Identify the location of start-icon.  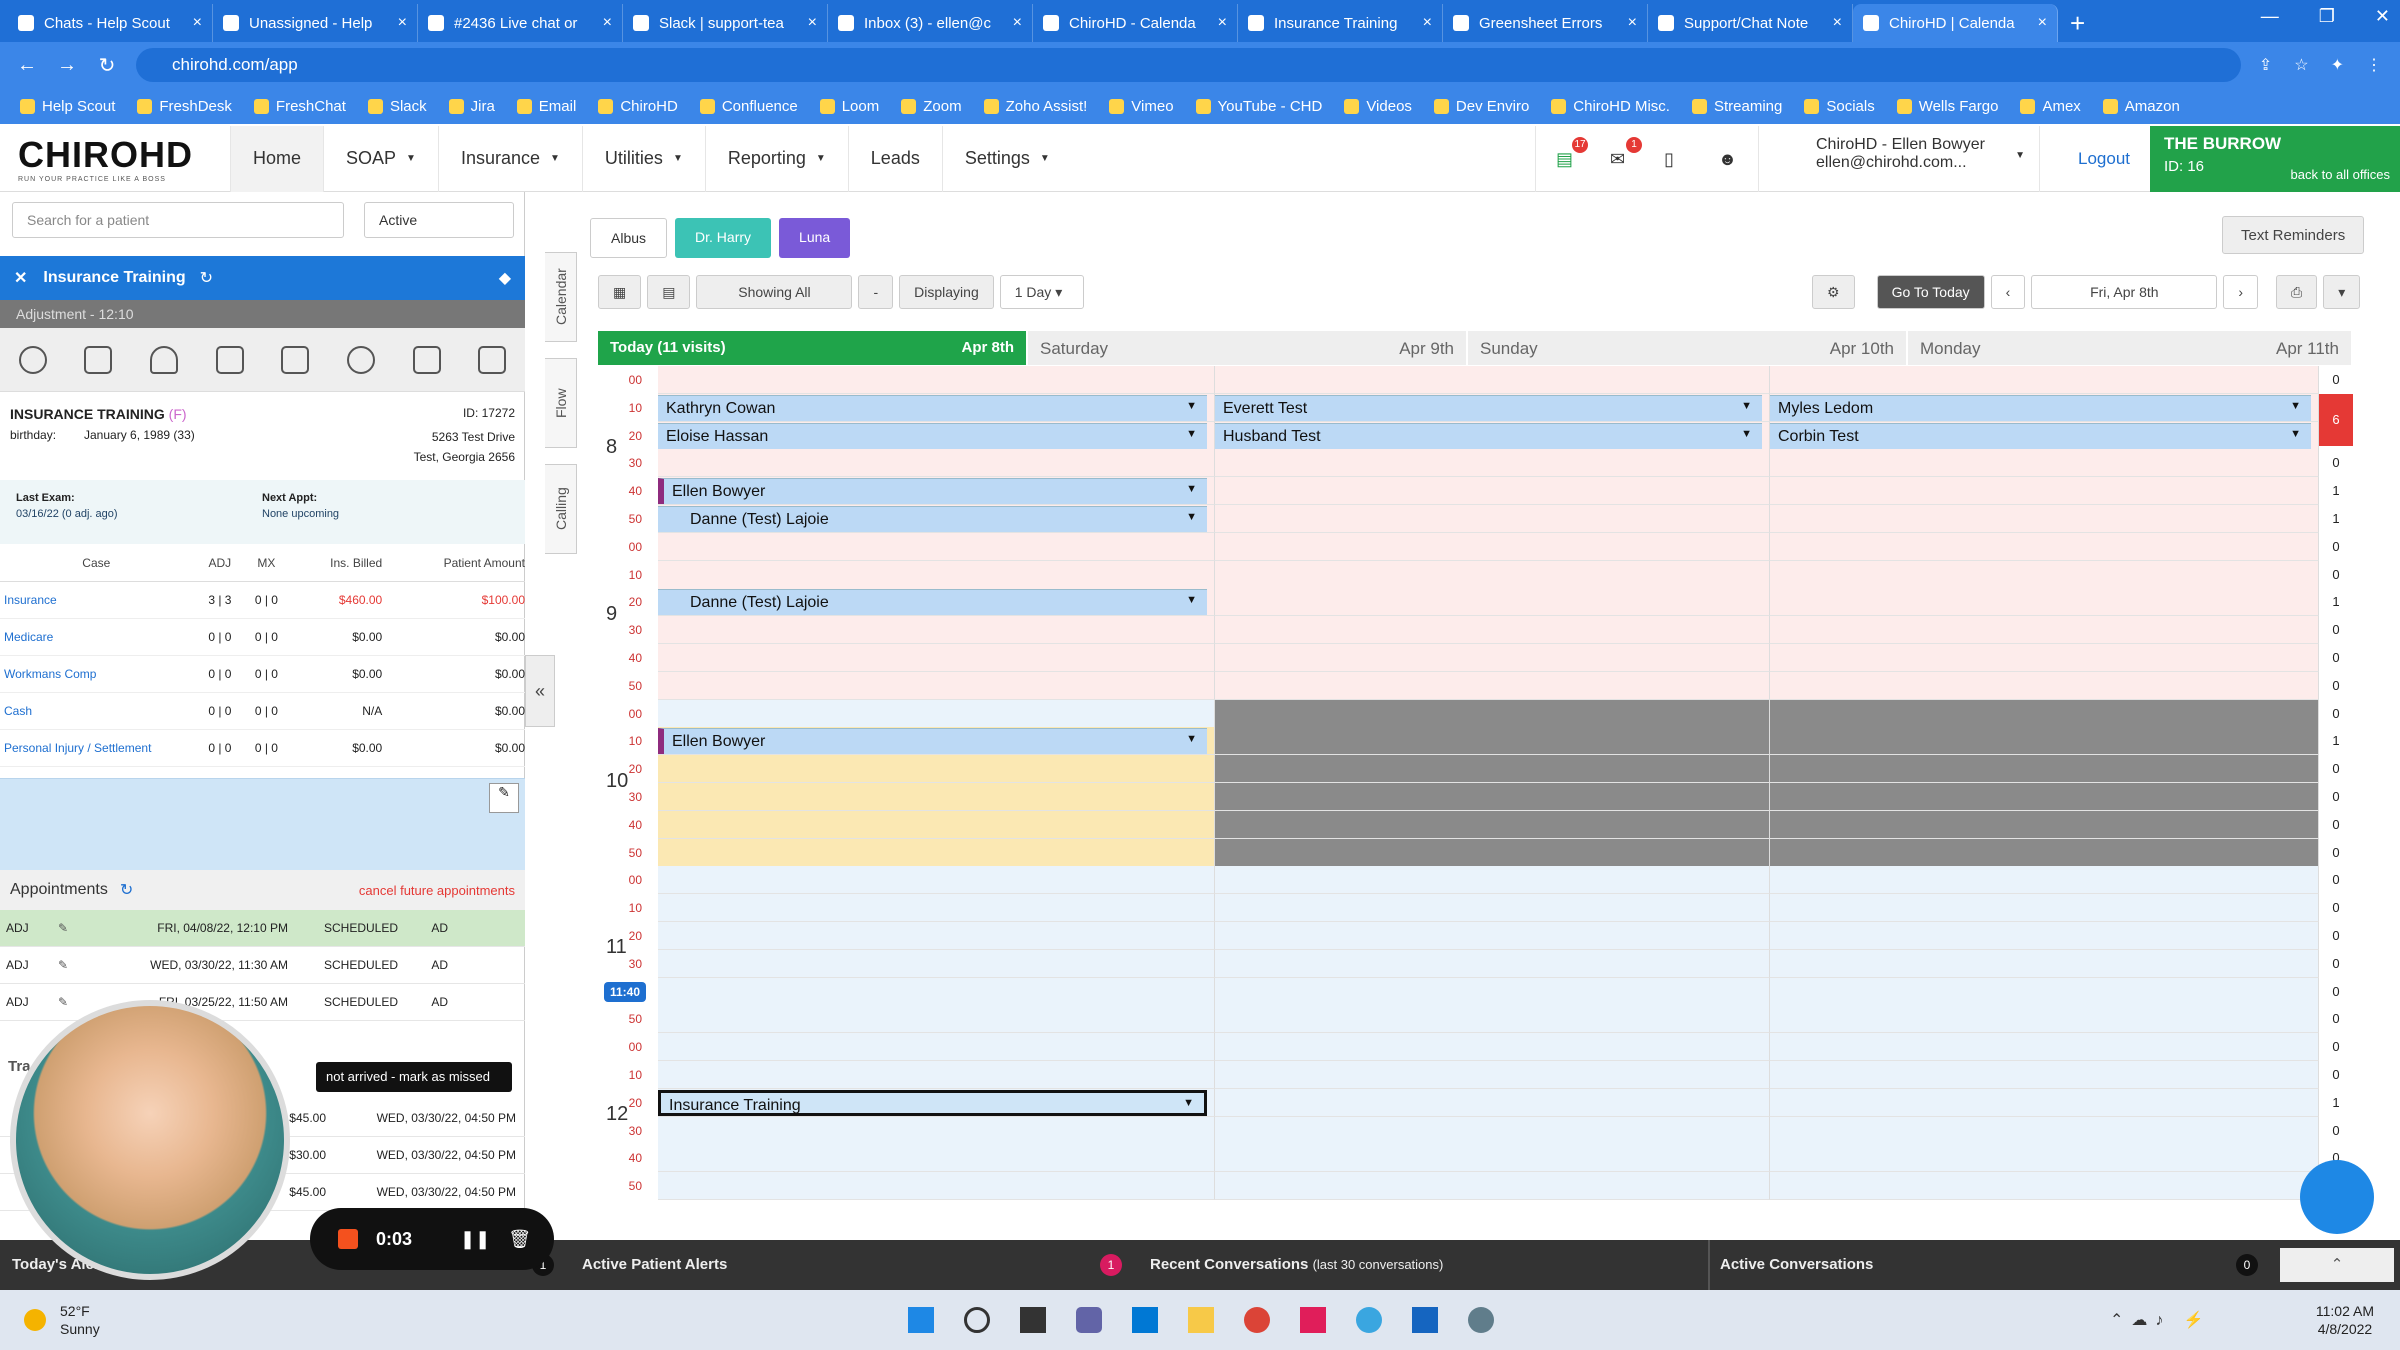
(921, 1320).